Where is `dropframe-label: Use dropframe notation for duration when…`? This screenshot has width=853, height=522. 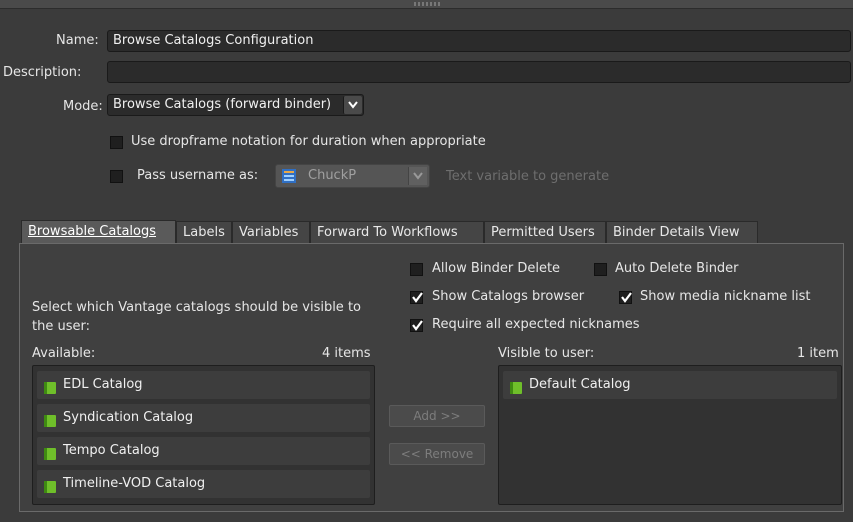 dropframe-label: Use dropframe notation for duration when… is located at coordinates (308, 141).